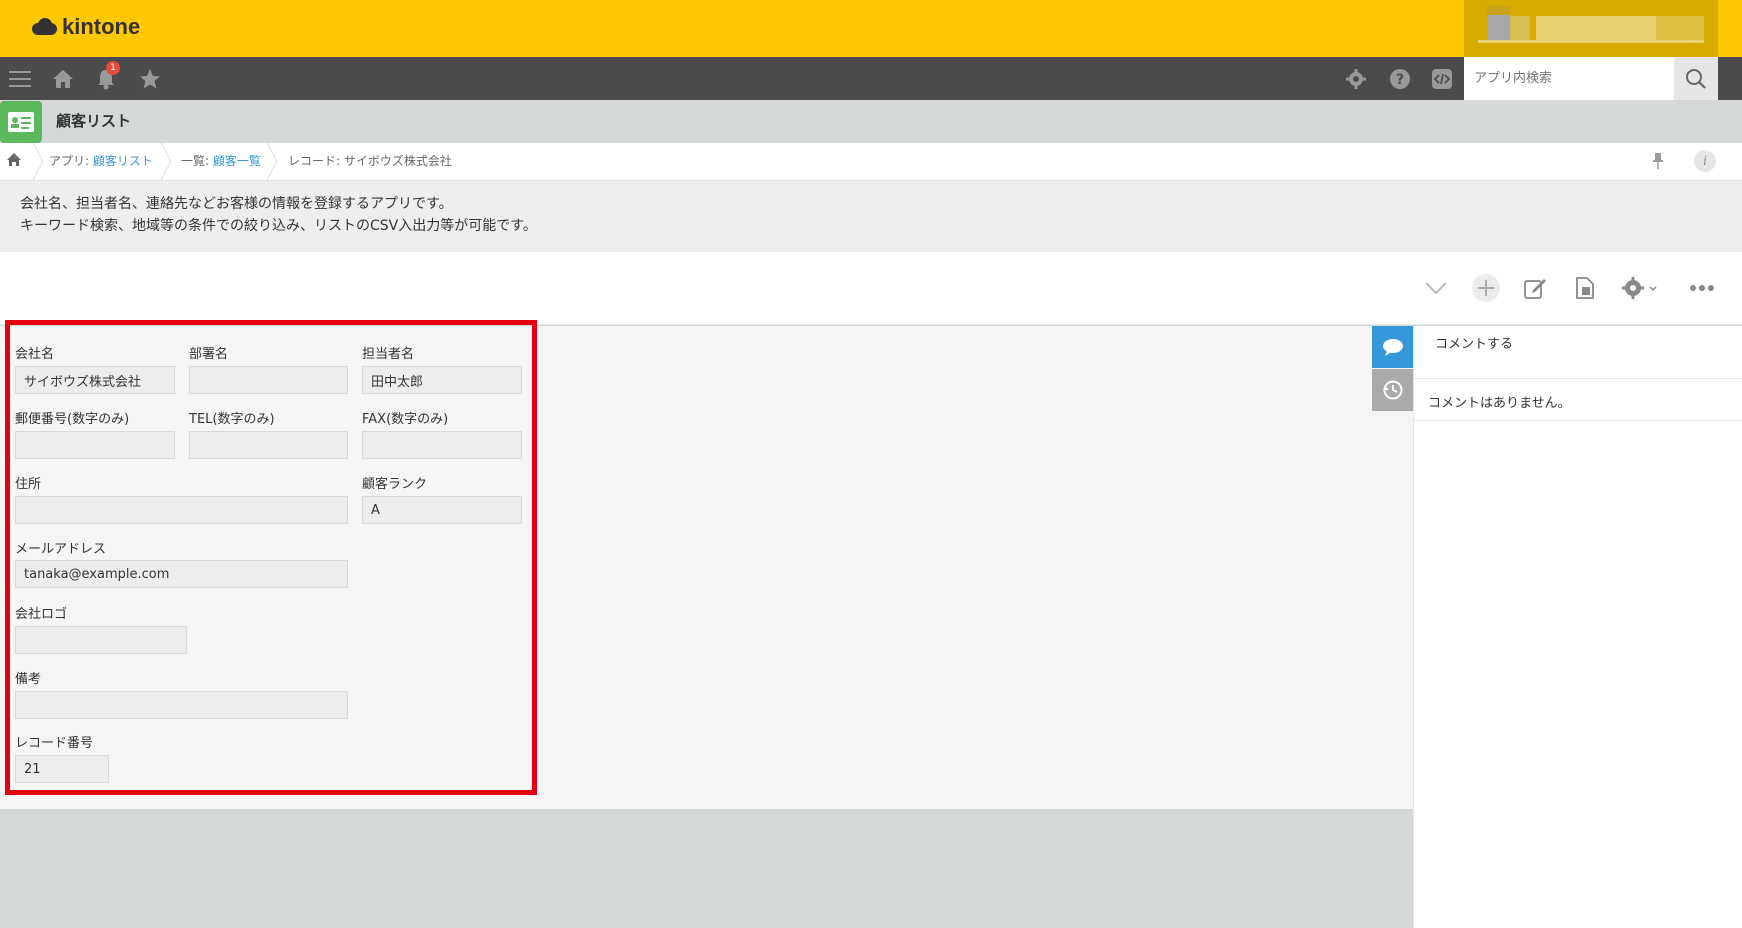 This screenshot has height=928, width=1742. I want to click on no-comments-text: コメントはありません。, so click(1499, 403).